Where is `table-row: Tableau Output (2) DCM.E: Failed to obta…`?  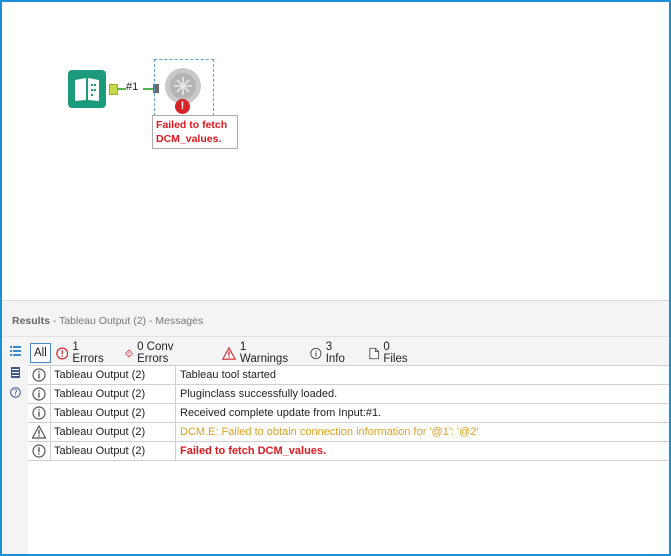 table-row: Tableau Output (2) DCM.E: Failed to obta… is located at coordinates (348, 432).